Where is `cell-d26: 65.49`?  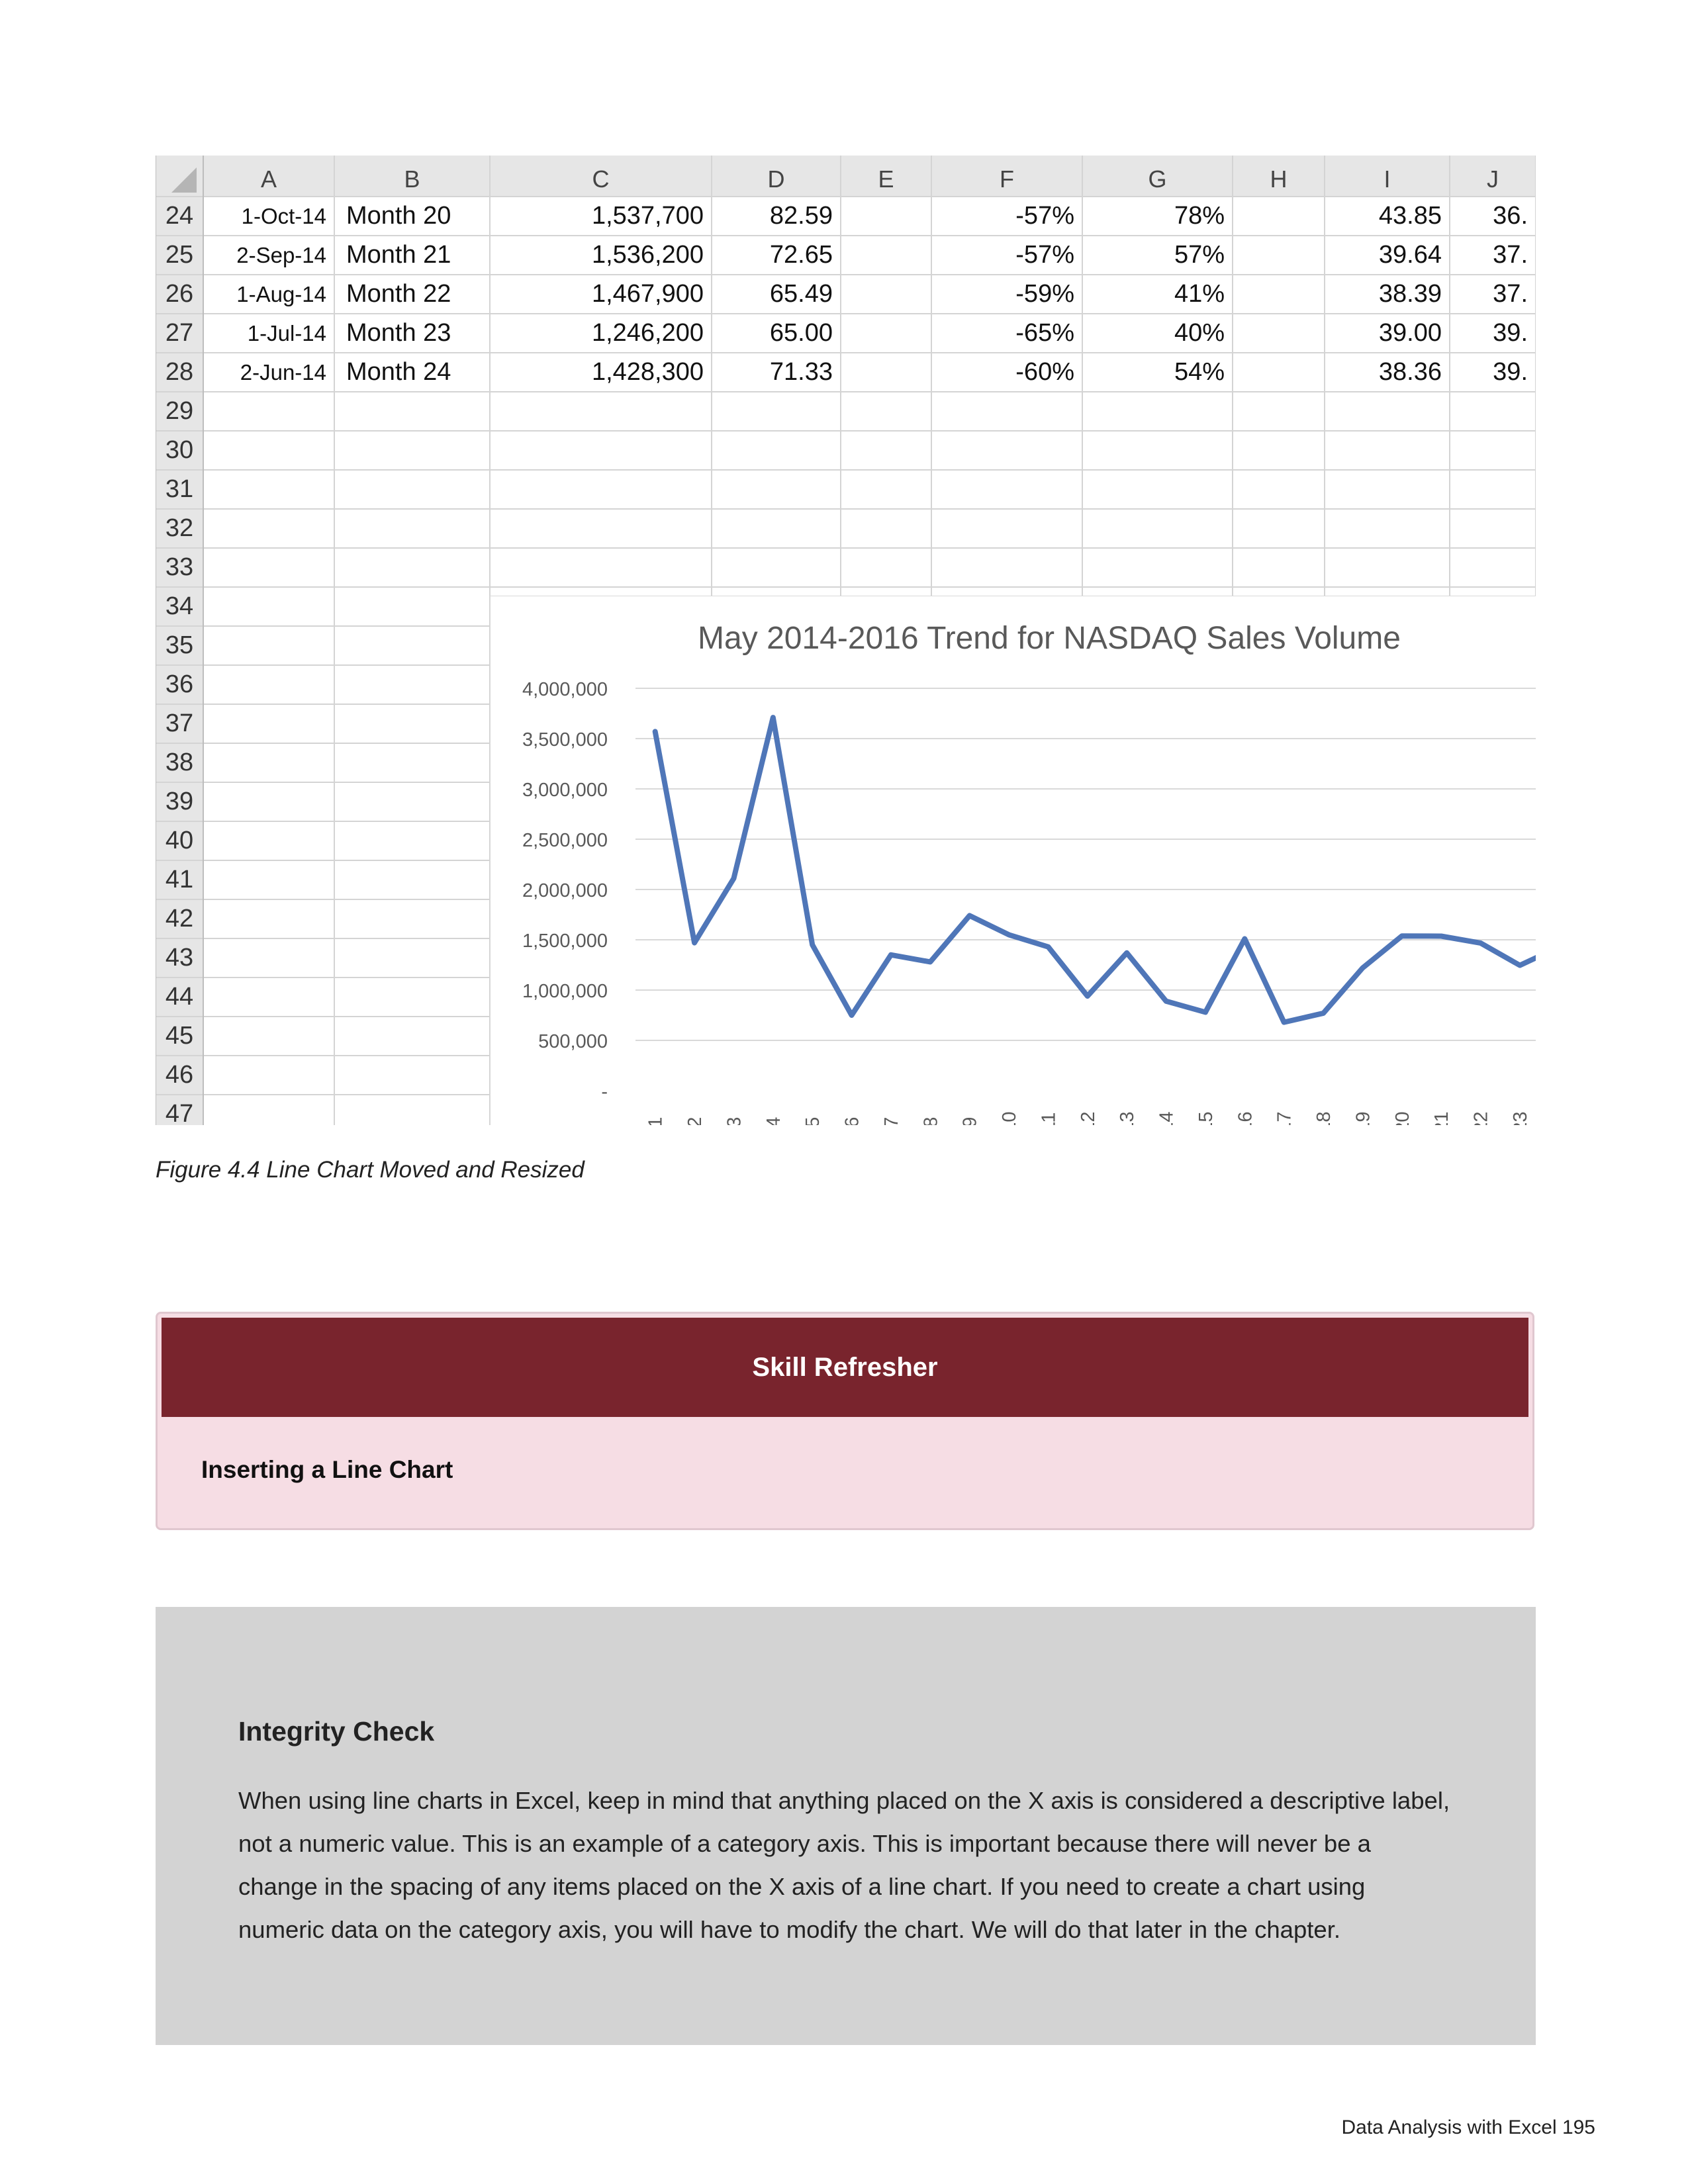 cell-d26: 65.49 is located at coordinates (776, 294).